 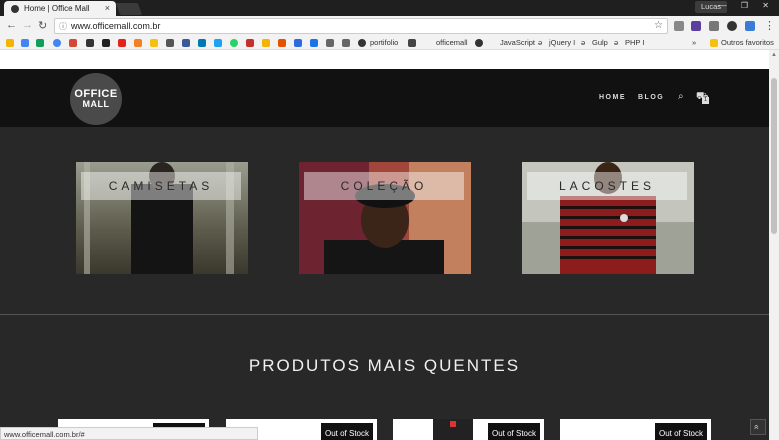 What do you see at coordinates (116, 26) in the screenshot?
I see `address-url: www.officemall.com.br` at bounding box center [116, 26].